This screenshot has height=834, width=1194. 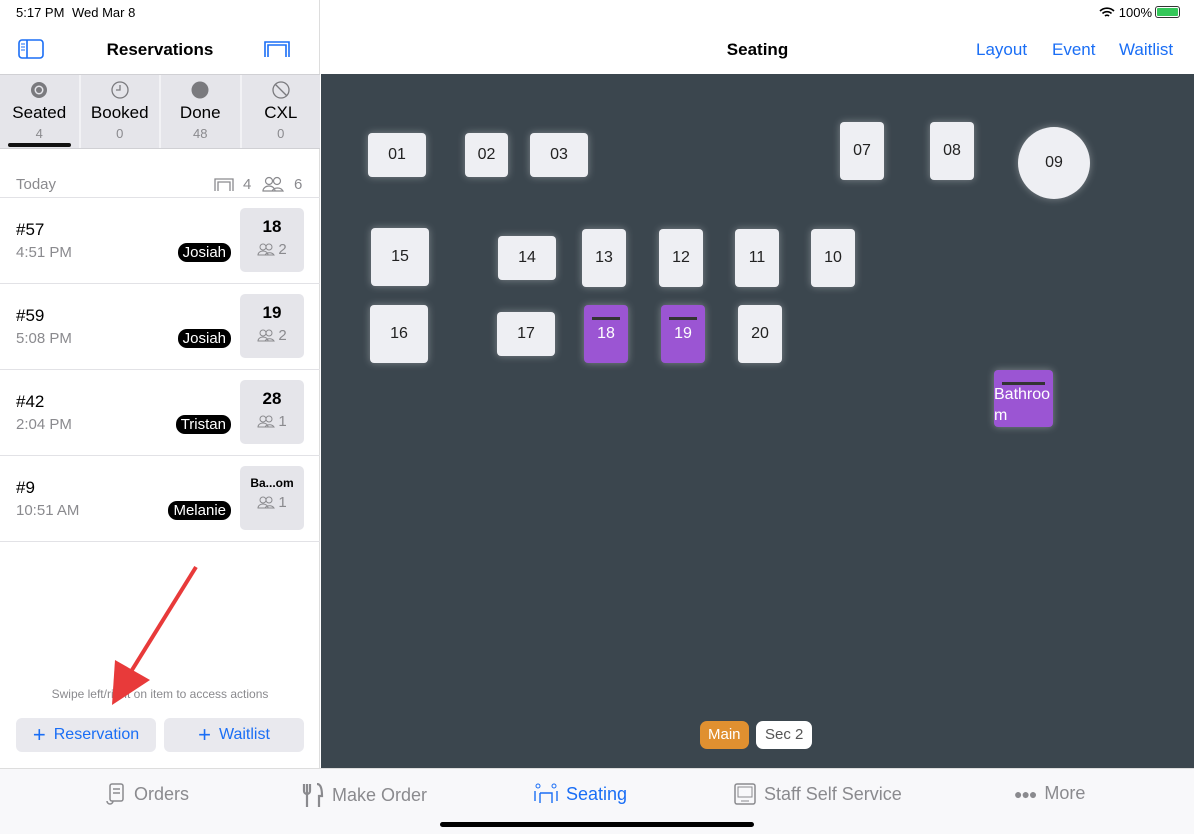 I want to click on table-badge: 18 2, so click(x=272, y=240).